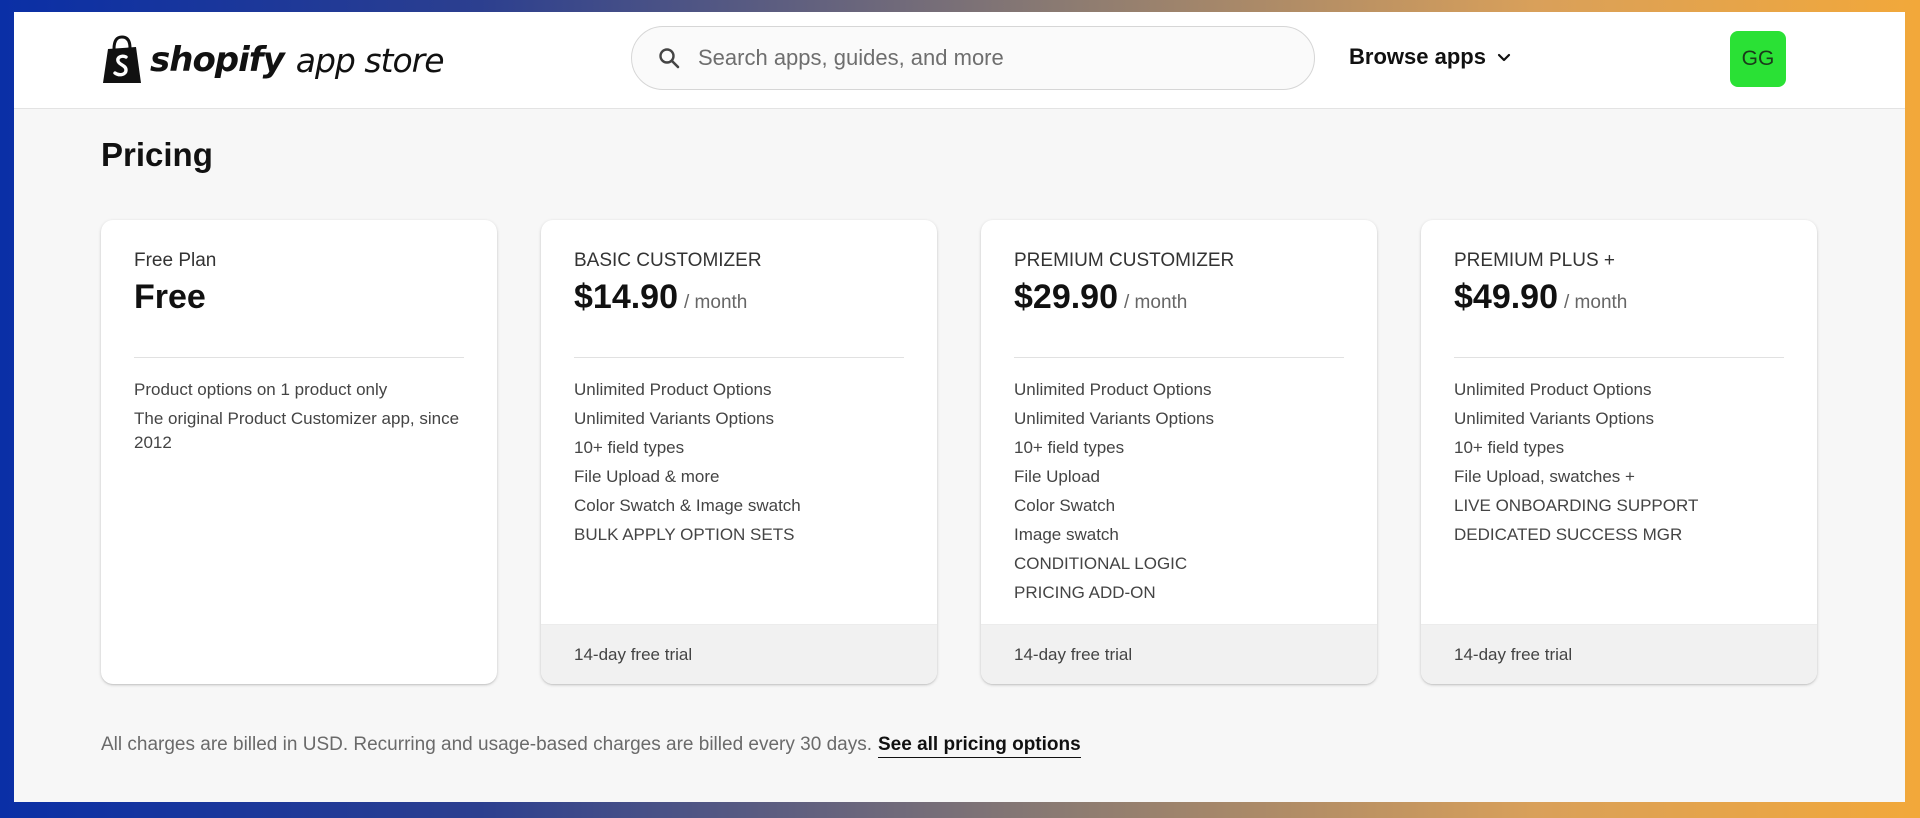 Image resolution: width=1920 pixels, height=818 pixels. Describe the element at coordinates (1535, 260) in the screenshot. I see `plan-name: PREMIUM PLUS +` at that location.